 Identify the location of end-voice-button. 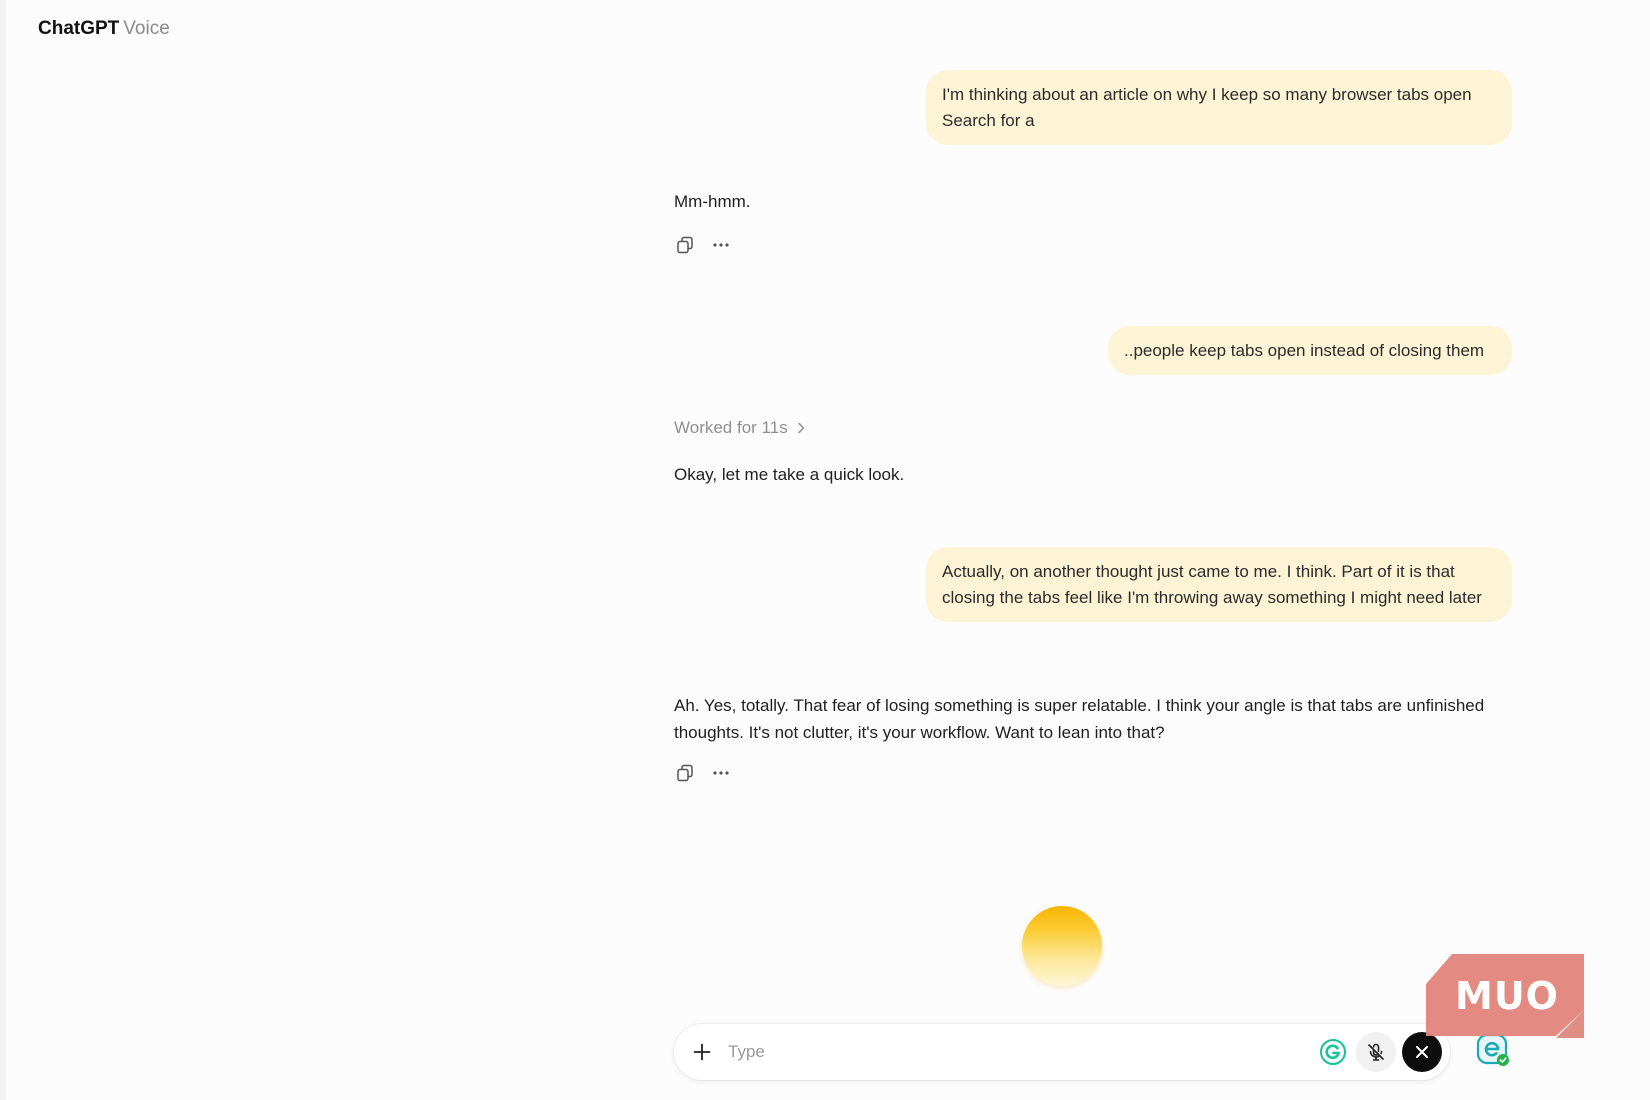
(1422, 1052).